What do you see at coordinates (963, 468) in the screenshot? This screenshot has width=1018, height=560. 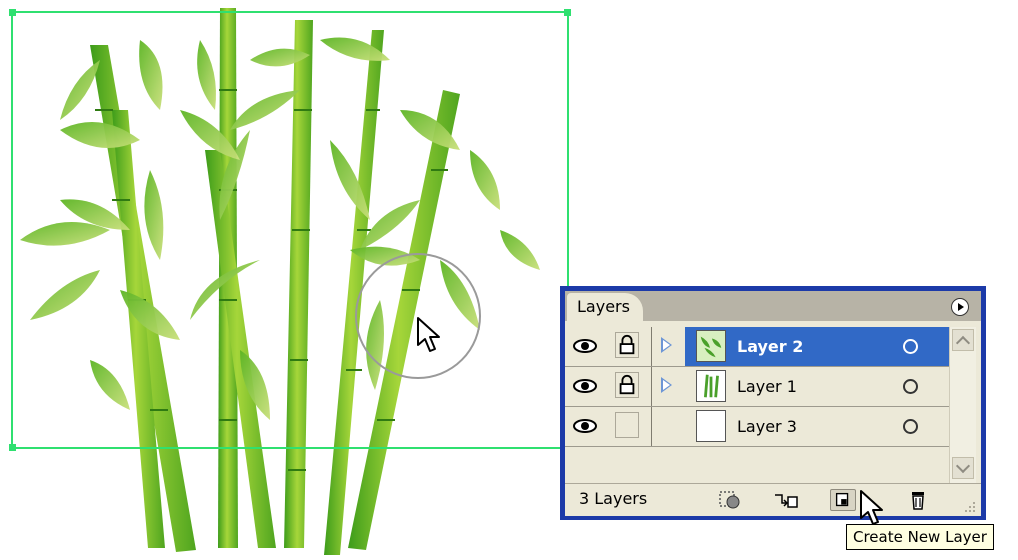 I see `scroll-down-button` at bounding box center [963, 468].